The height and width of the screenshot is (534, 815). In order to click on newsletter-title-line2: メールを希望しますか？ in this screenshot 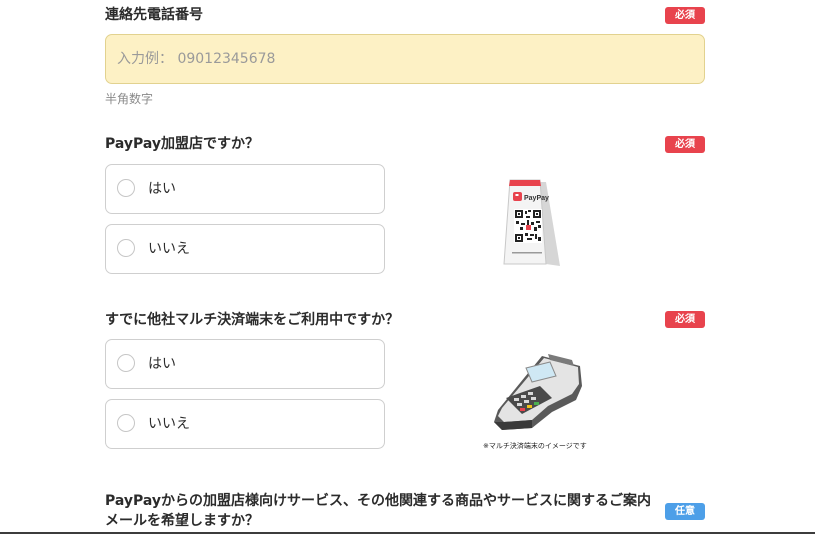, I will do `click(182, 521)`.